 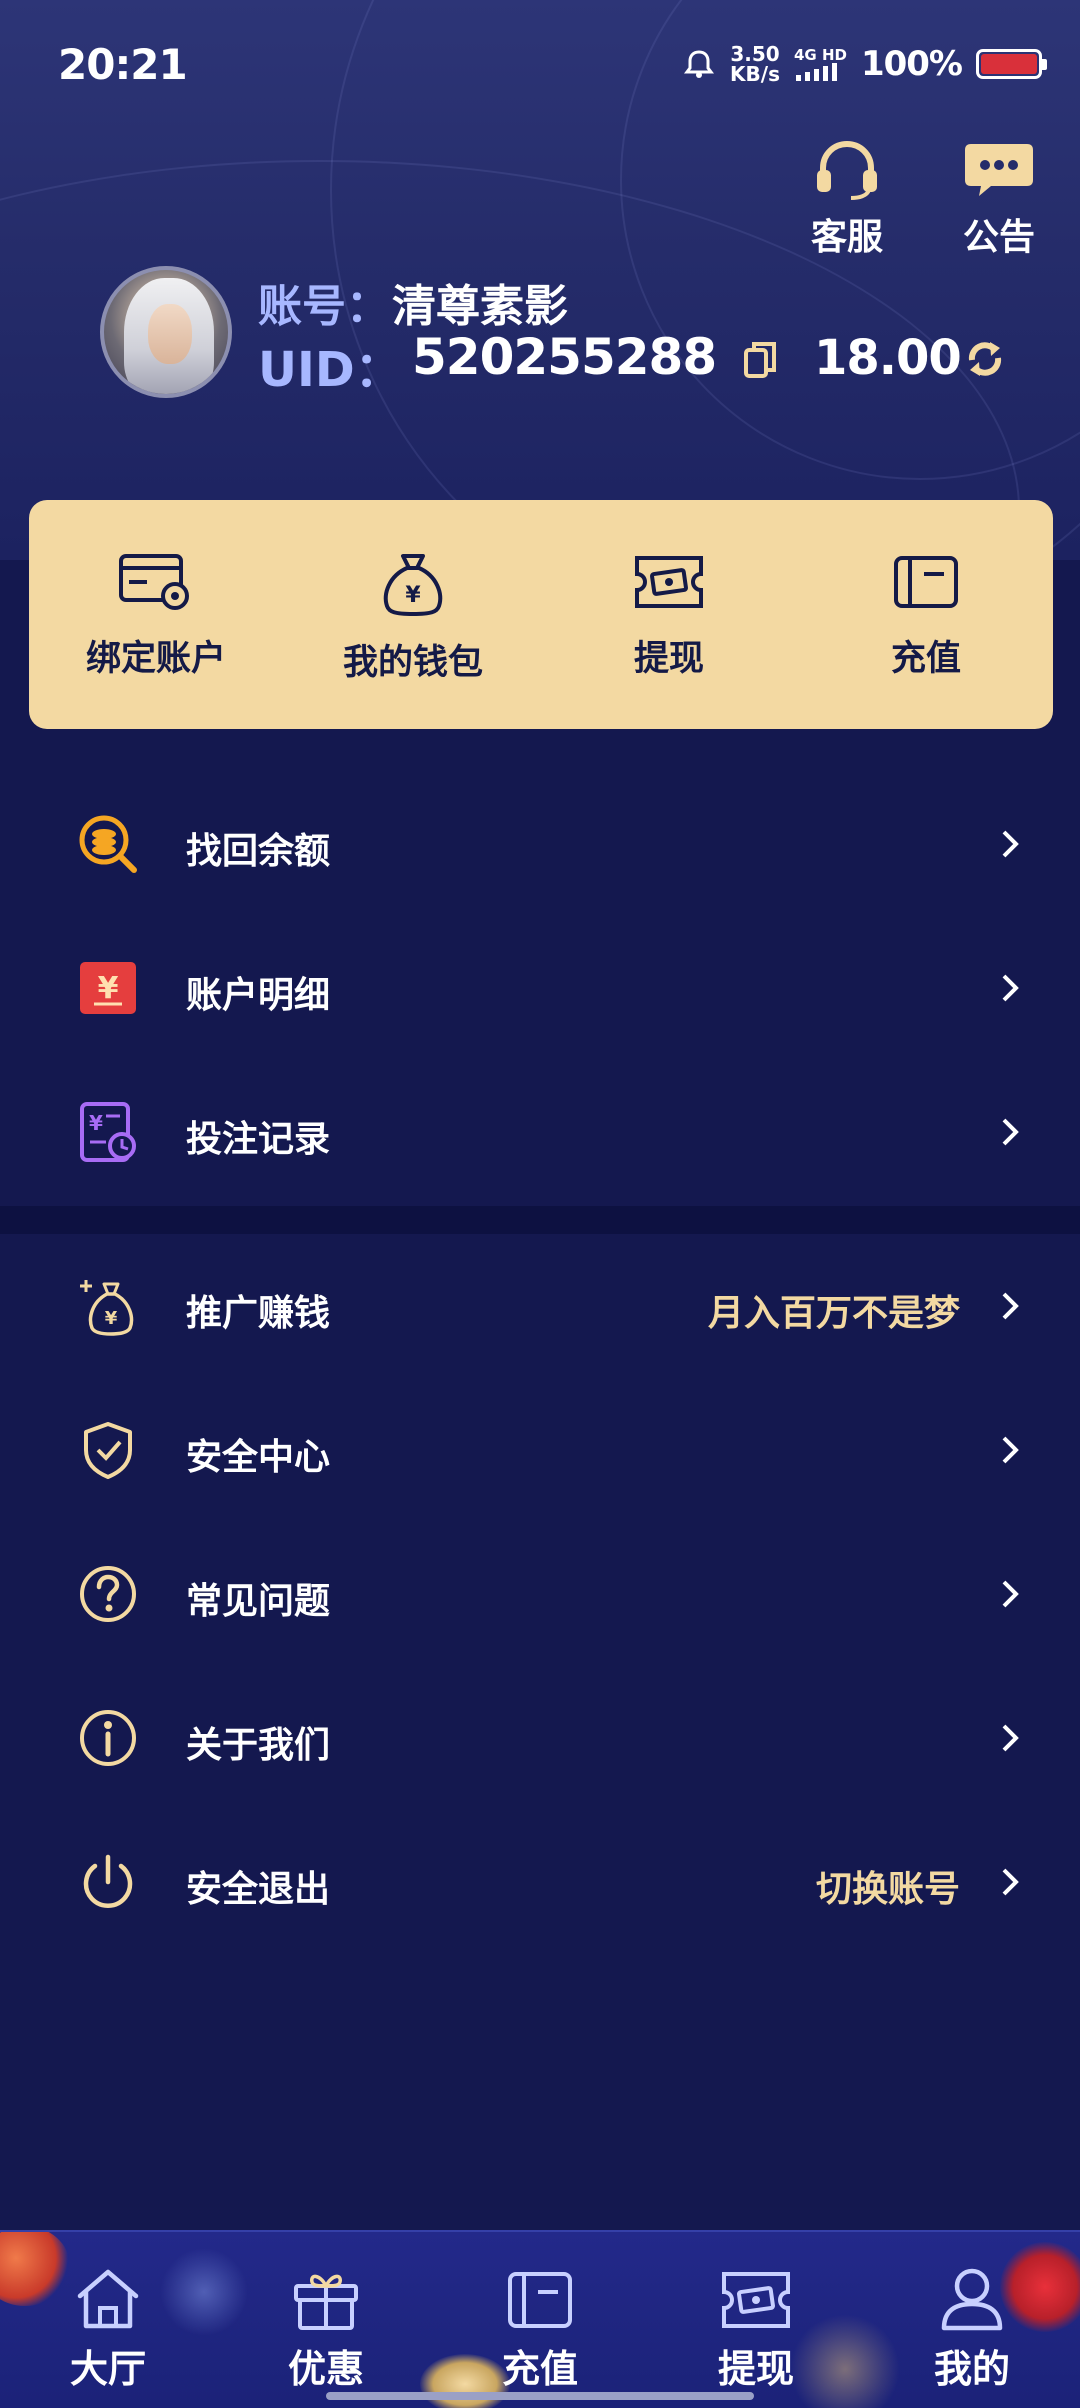 I want to click on nav-promotions: 优惠, so click(x=326, y=2329).